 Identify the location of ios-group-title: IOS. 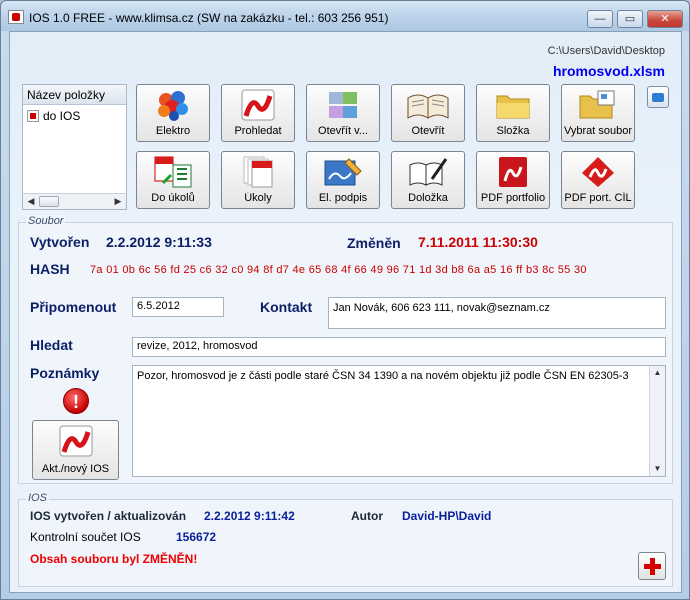
(37, 498).